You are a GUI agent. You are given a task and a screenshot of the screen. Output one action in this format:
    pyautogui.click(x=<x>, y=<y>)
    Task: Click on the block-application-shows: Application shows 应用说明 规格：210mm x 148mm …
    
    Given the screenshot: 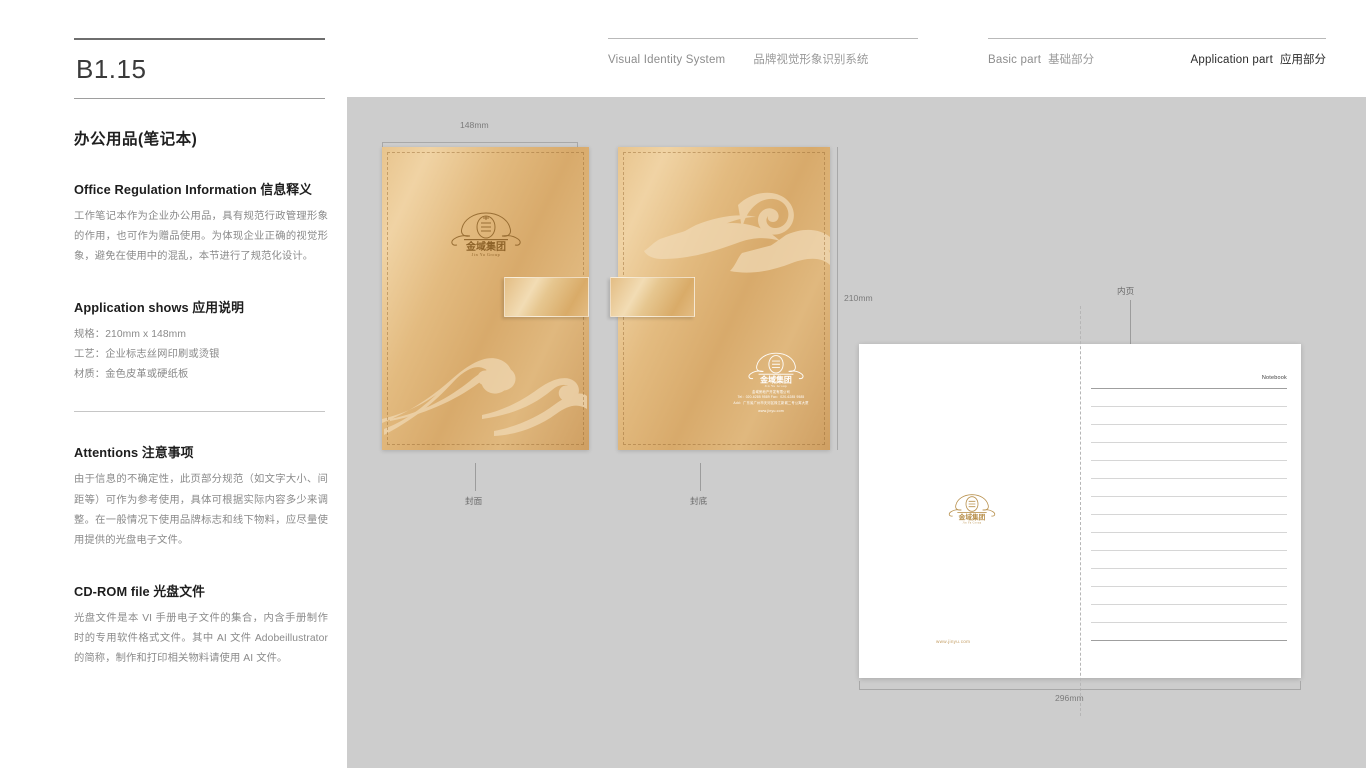 What is the action you would take?
    pyautogui.click(x=201, y=326)
    